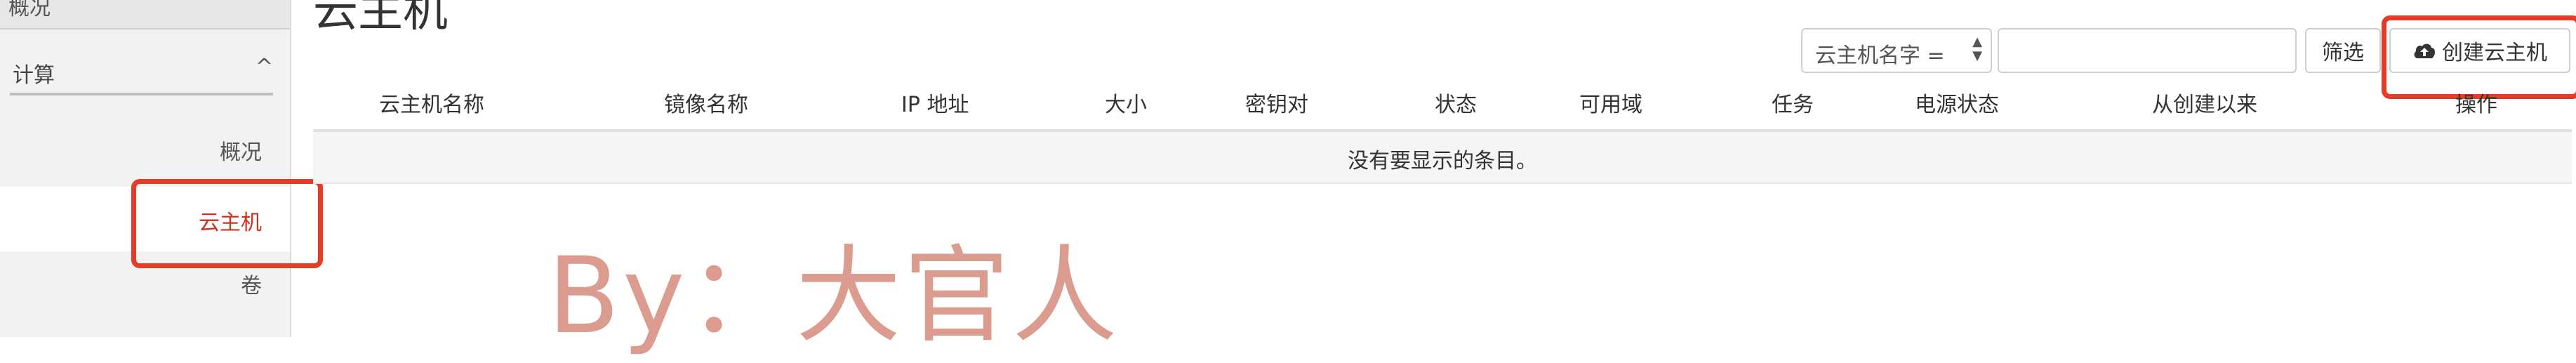 Image resolution: width=2576 pixels, height=363 pixels. What do you see at coordinates (432, 103) in the screenshot?
I see `column-header-name: 云主机名称` at bounding box center [432, 103].